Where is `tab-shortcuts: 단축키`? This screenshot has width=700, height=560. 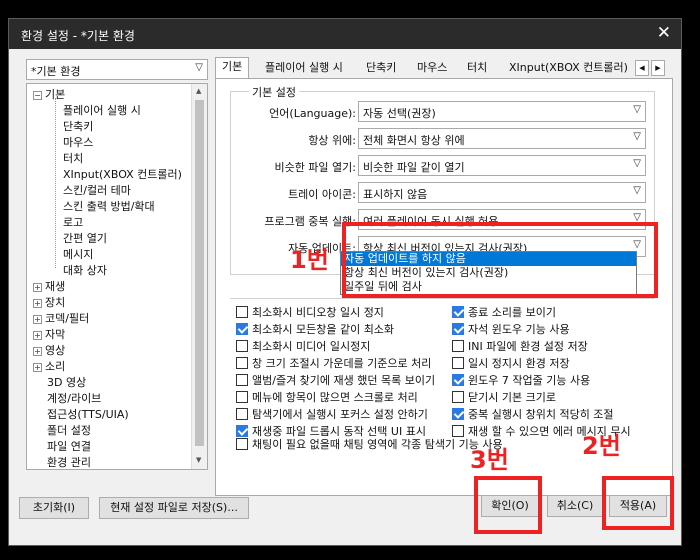 tab-shortcuts: 단축키 is located at coordinates (381, 69).